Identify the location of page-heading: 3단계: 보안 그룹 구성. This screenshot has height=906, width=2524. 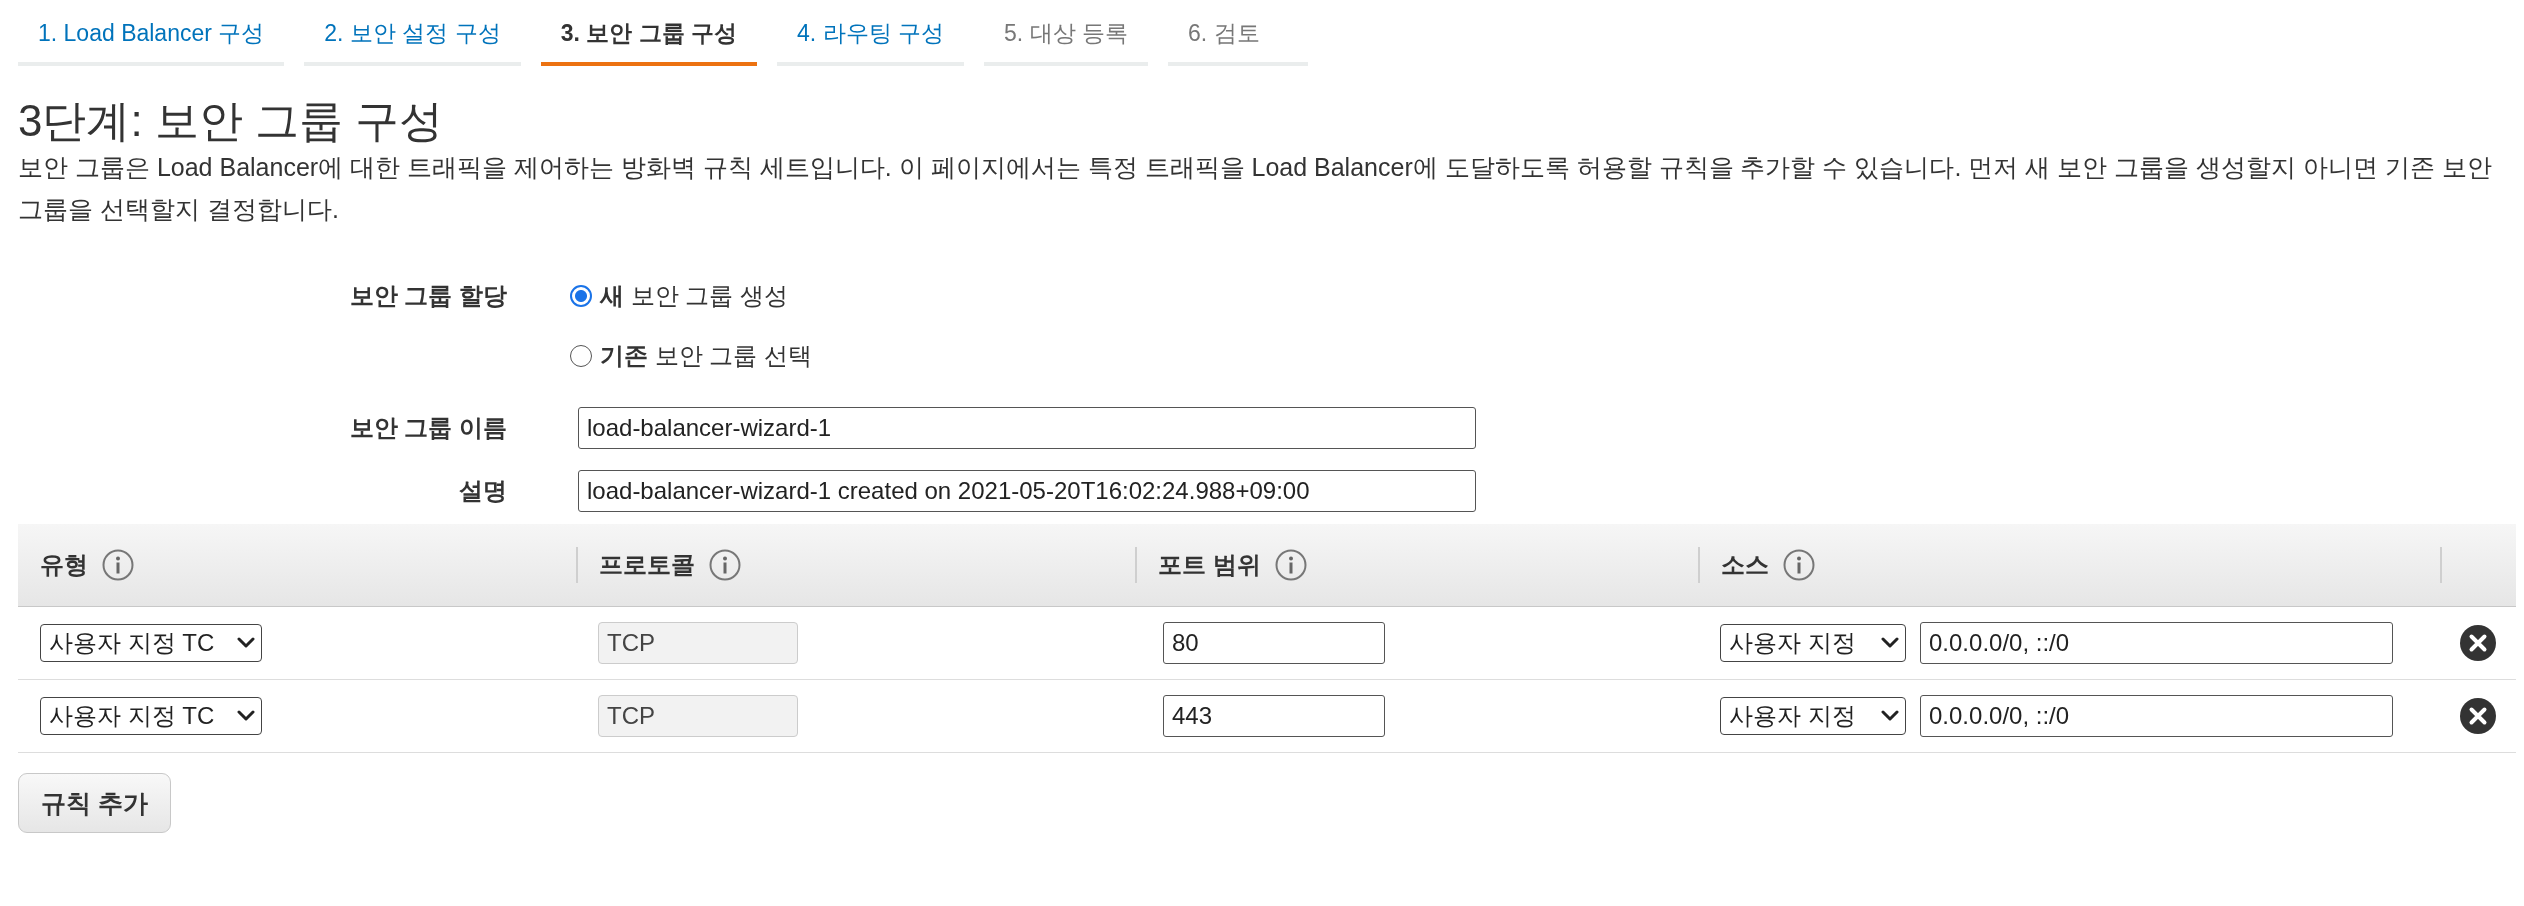
(231, 121).